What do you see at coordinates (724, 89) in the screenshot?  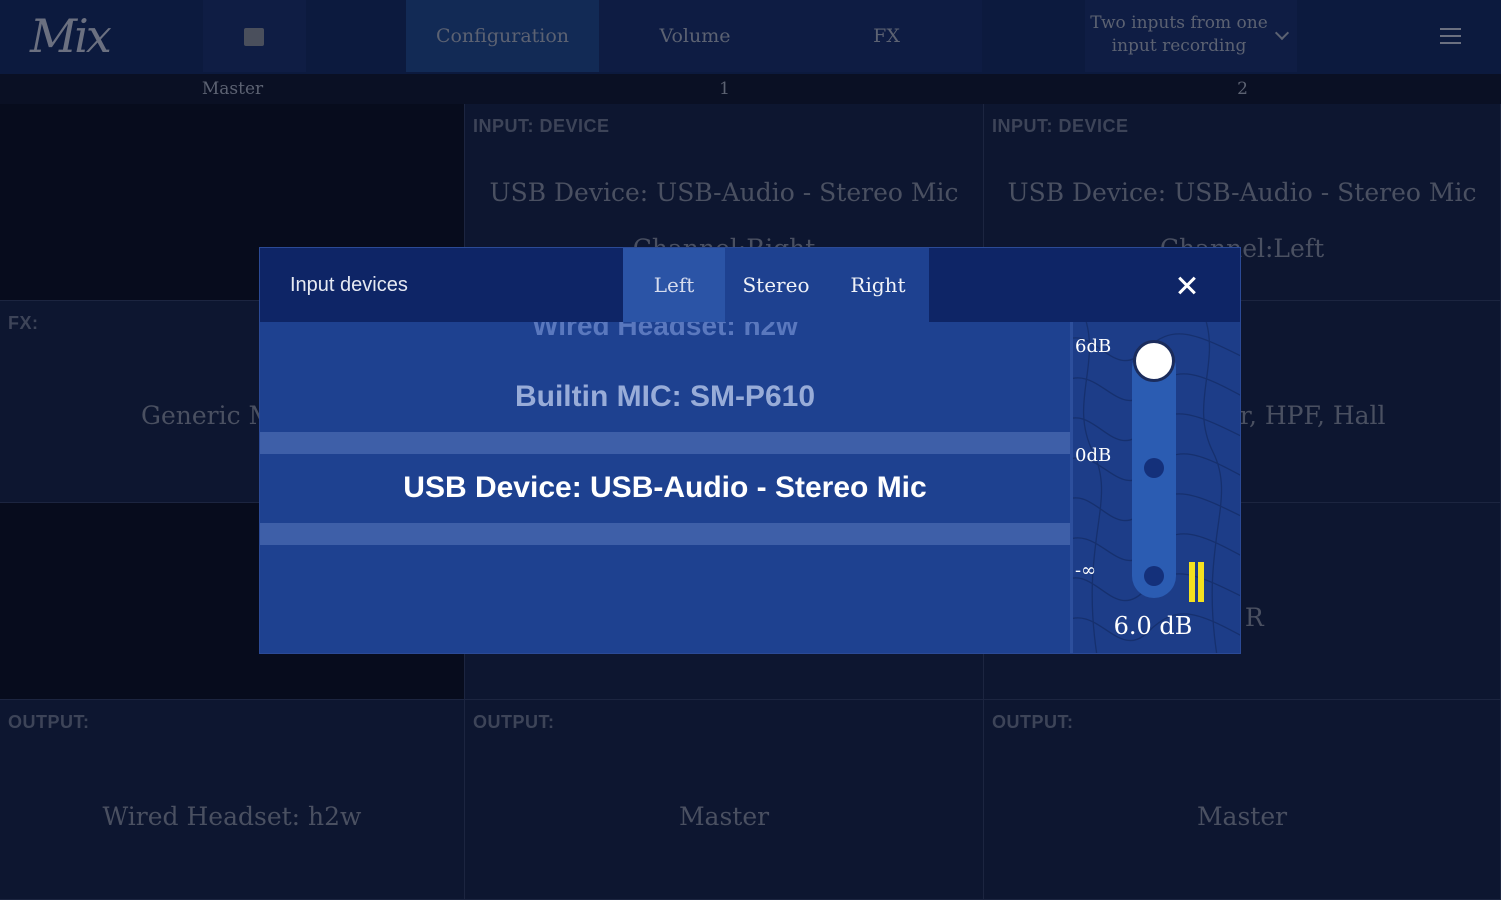 I see `column-header-1: 1` at bounding box center [724, 89].